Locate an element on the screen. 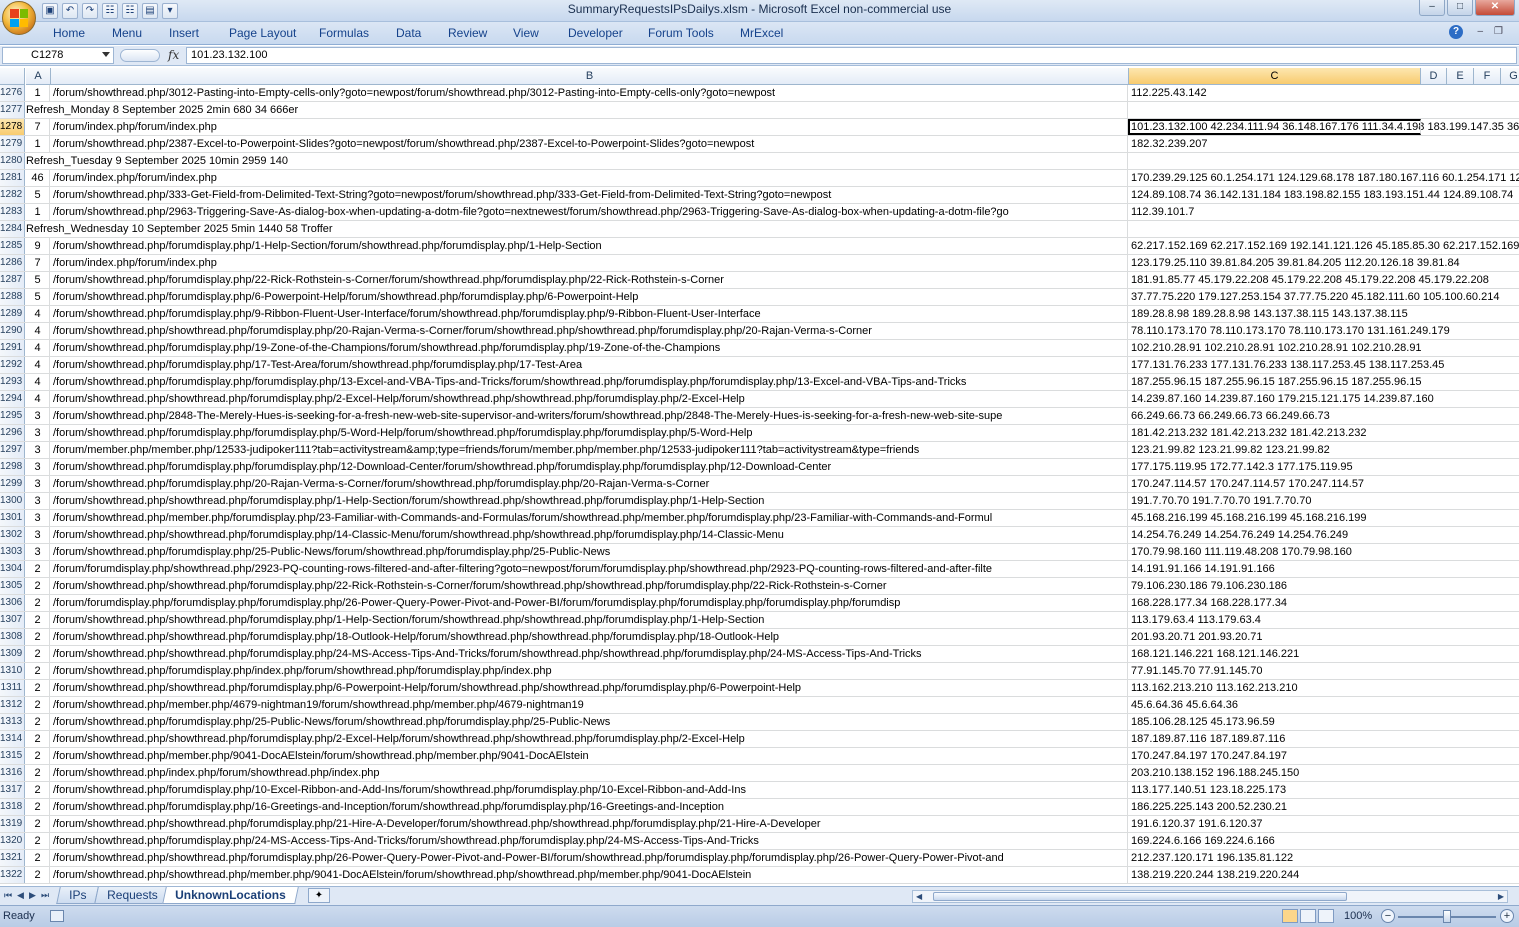 The width and height of the screenshot is (1519, 927). row-header: 1313 is located at coordinates (12, 722).